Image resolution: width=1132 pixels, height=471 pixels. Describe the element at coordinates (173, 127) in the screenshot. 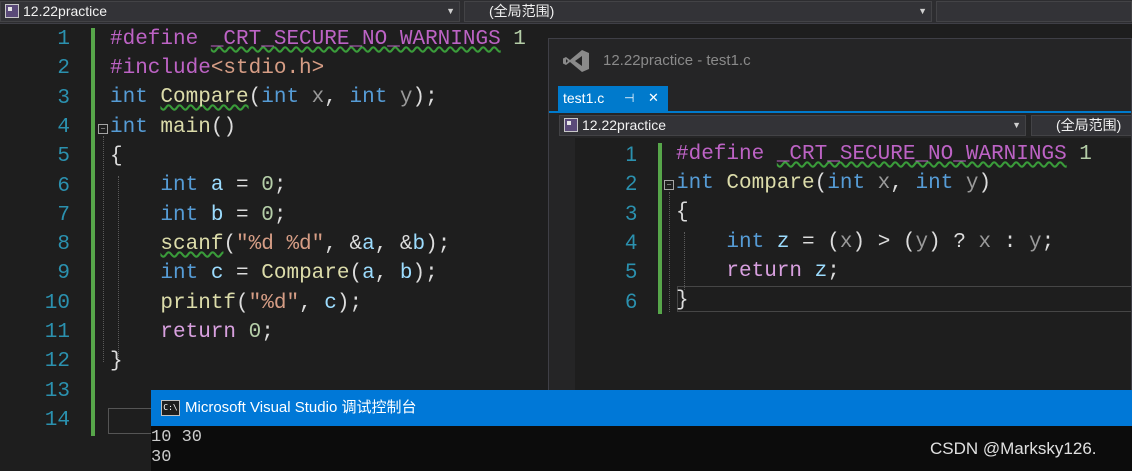

I see `code-line: int main()` at that location.